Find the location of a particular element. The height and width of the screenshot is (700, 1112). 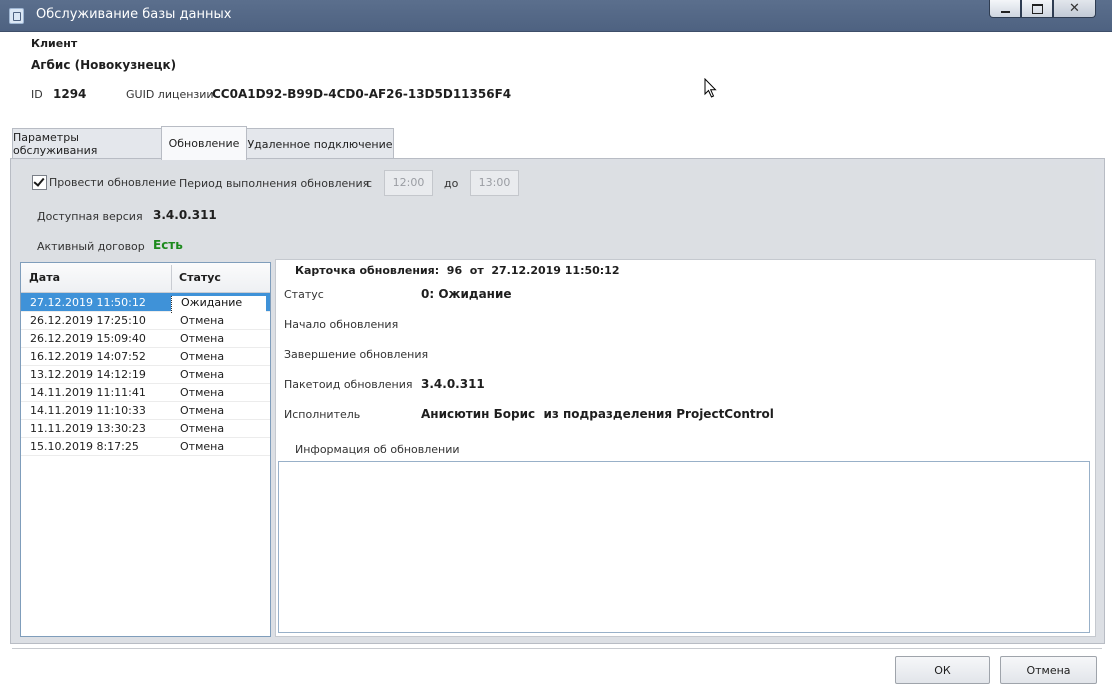

close-icon: ✕ is located at coordinates (1074, 8).